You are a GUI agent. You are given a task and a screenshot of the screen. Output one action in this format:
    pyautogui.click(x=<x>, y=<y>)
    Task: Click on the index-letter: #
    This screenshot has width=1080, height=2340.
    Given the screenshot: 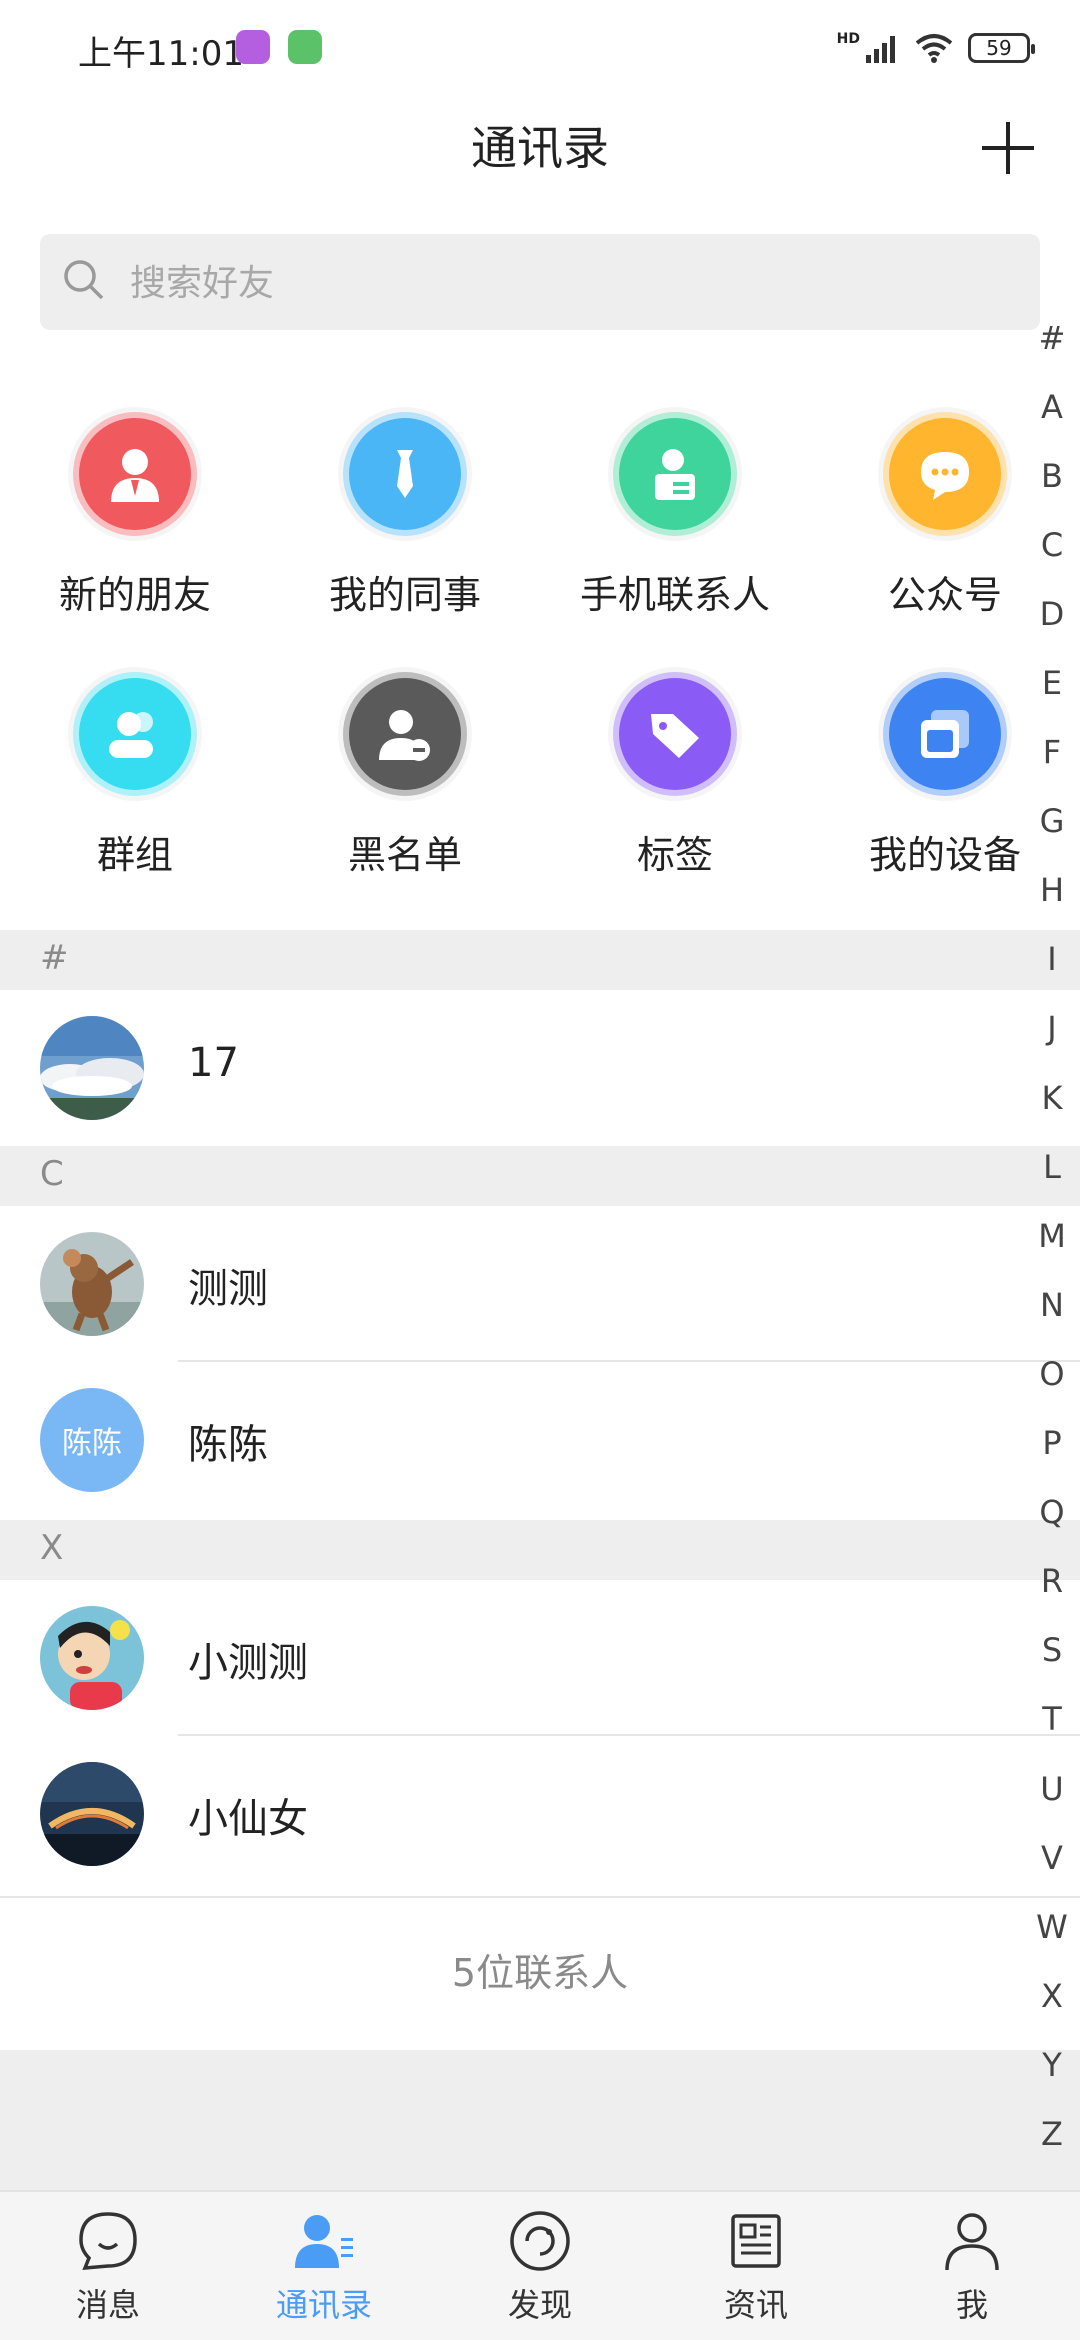 What is the action you would take?
    pyautogui.click(x=1052, y=337)
    